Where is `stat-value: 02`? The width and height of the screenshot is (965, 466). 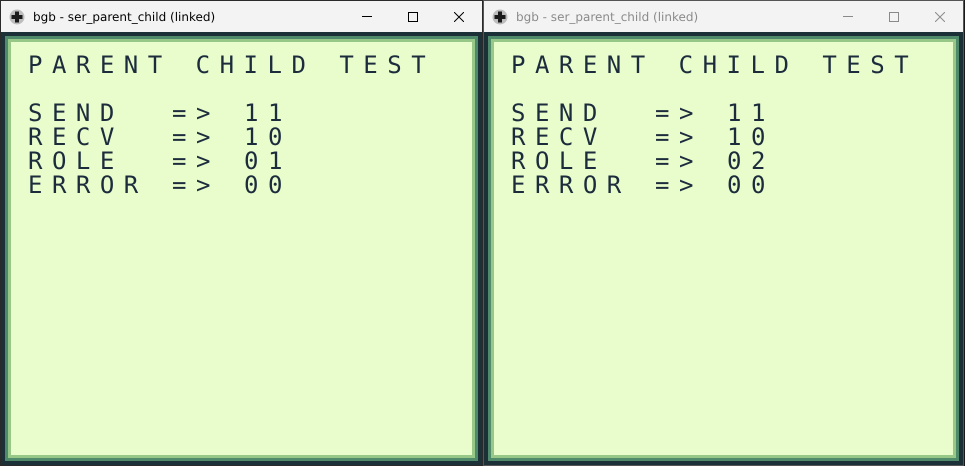 stat-value: 02 is located at coordinates (751, 161).